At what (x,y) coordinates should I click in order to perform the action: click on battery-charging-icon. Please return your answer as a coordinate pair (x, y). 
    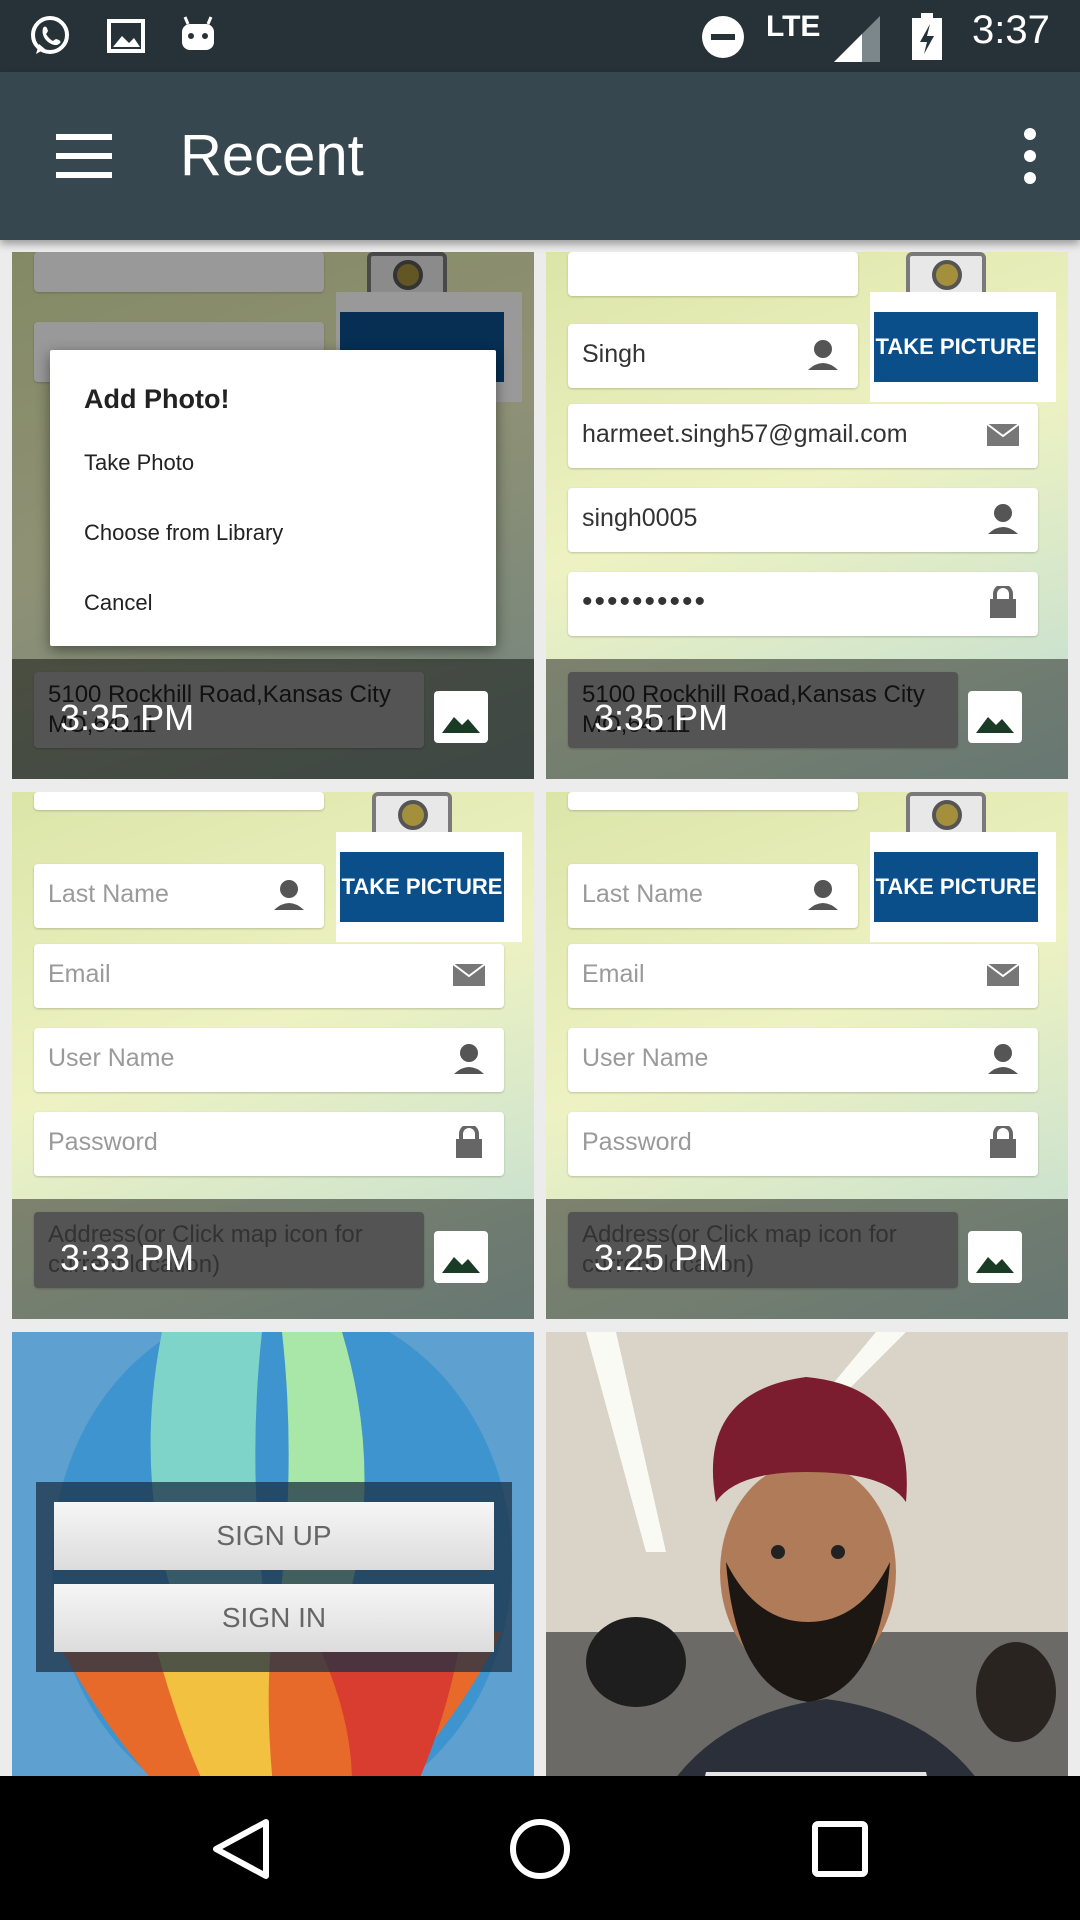
    Looking at the image, I should click on (927, 36).